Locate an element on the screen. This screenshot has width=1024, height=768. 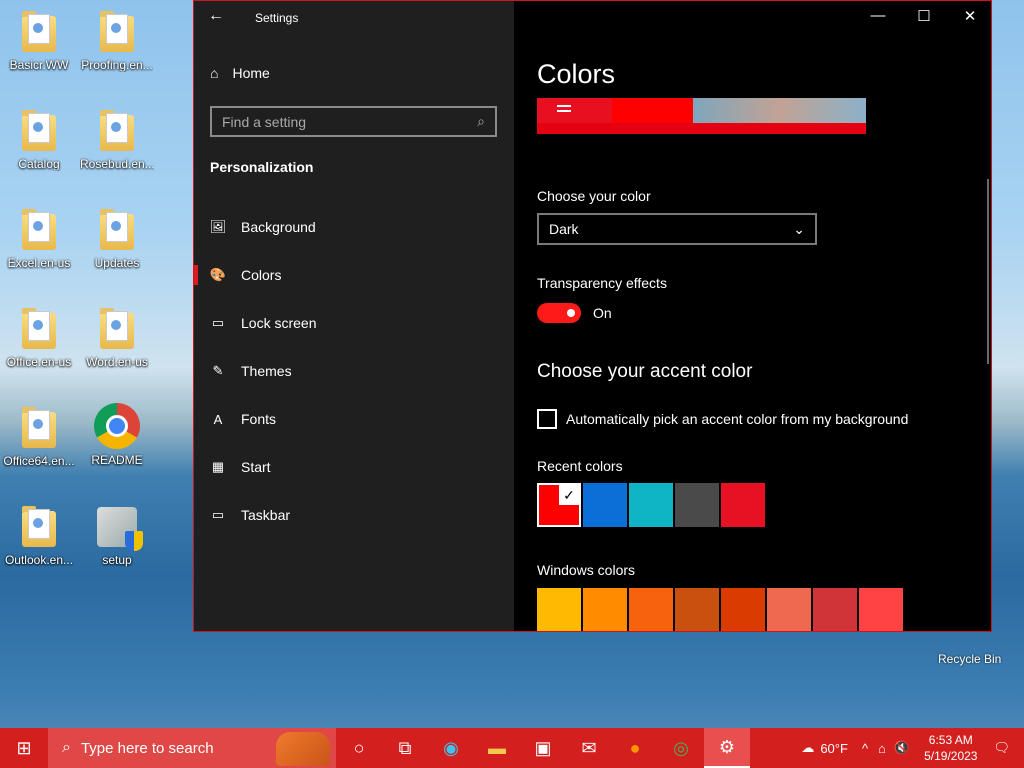
clock: 6:53 AM 5/19/2023 is located at coordinates (950, 748).